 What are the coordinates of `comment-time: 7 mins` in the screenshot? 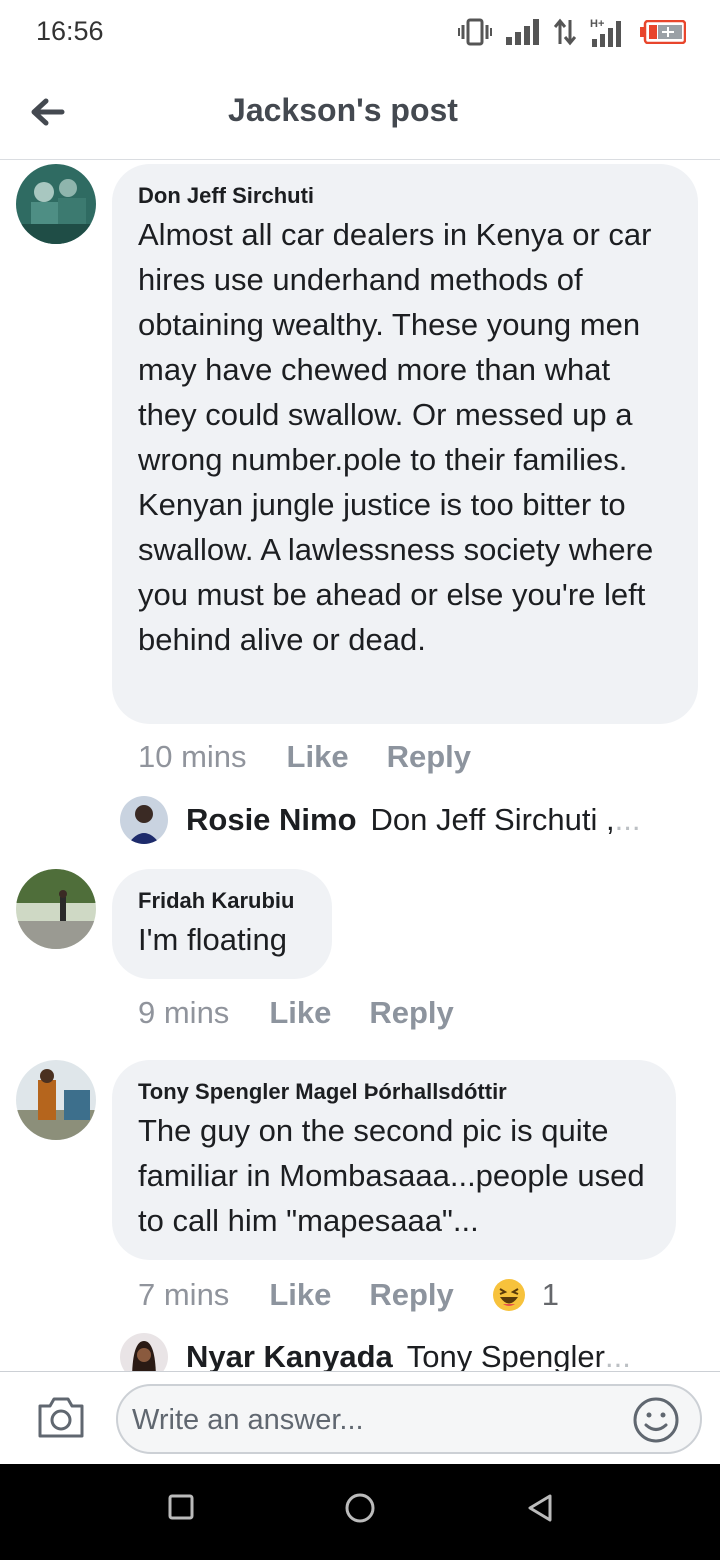 It's located at (183, 1295).